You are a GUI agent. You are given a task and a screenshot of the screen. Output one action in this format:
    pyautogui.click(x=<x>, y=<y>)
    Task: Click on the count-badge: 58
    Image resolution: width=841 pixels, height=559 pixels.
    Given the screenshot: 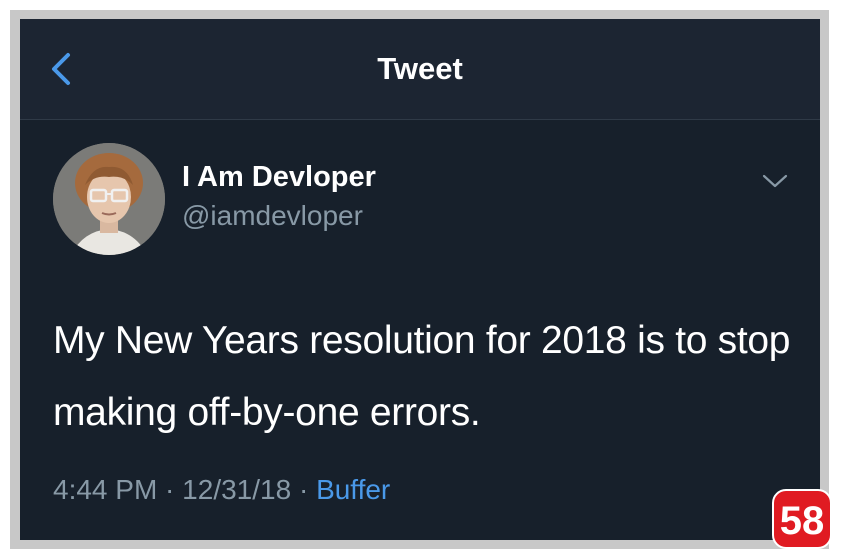 What is the action you would take?
    pyautogui.click(x=802, y=519)
    